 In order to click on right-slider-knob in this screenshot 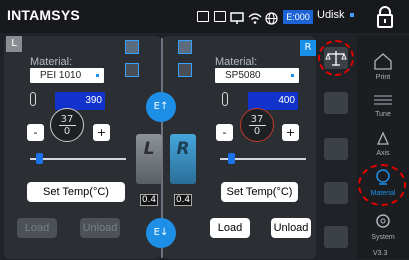, I will do `click(231, 158)`.